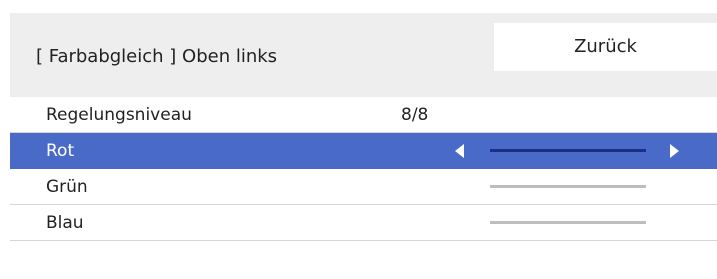 This screenshot has width=717, height=279. What do you see at coordinates (363, 187) in the screenshot?
I see `list-item-gruen: Grün` at bounding box center [363, 187].